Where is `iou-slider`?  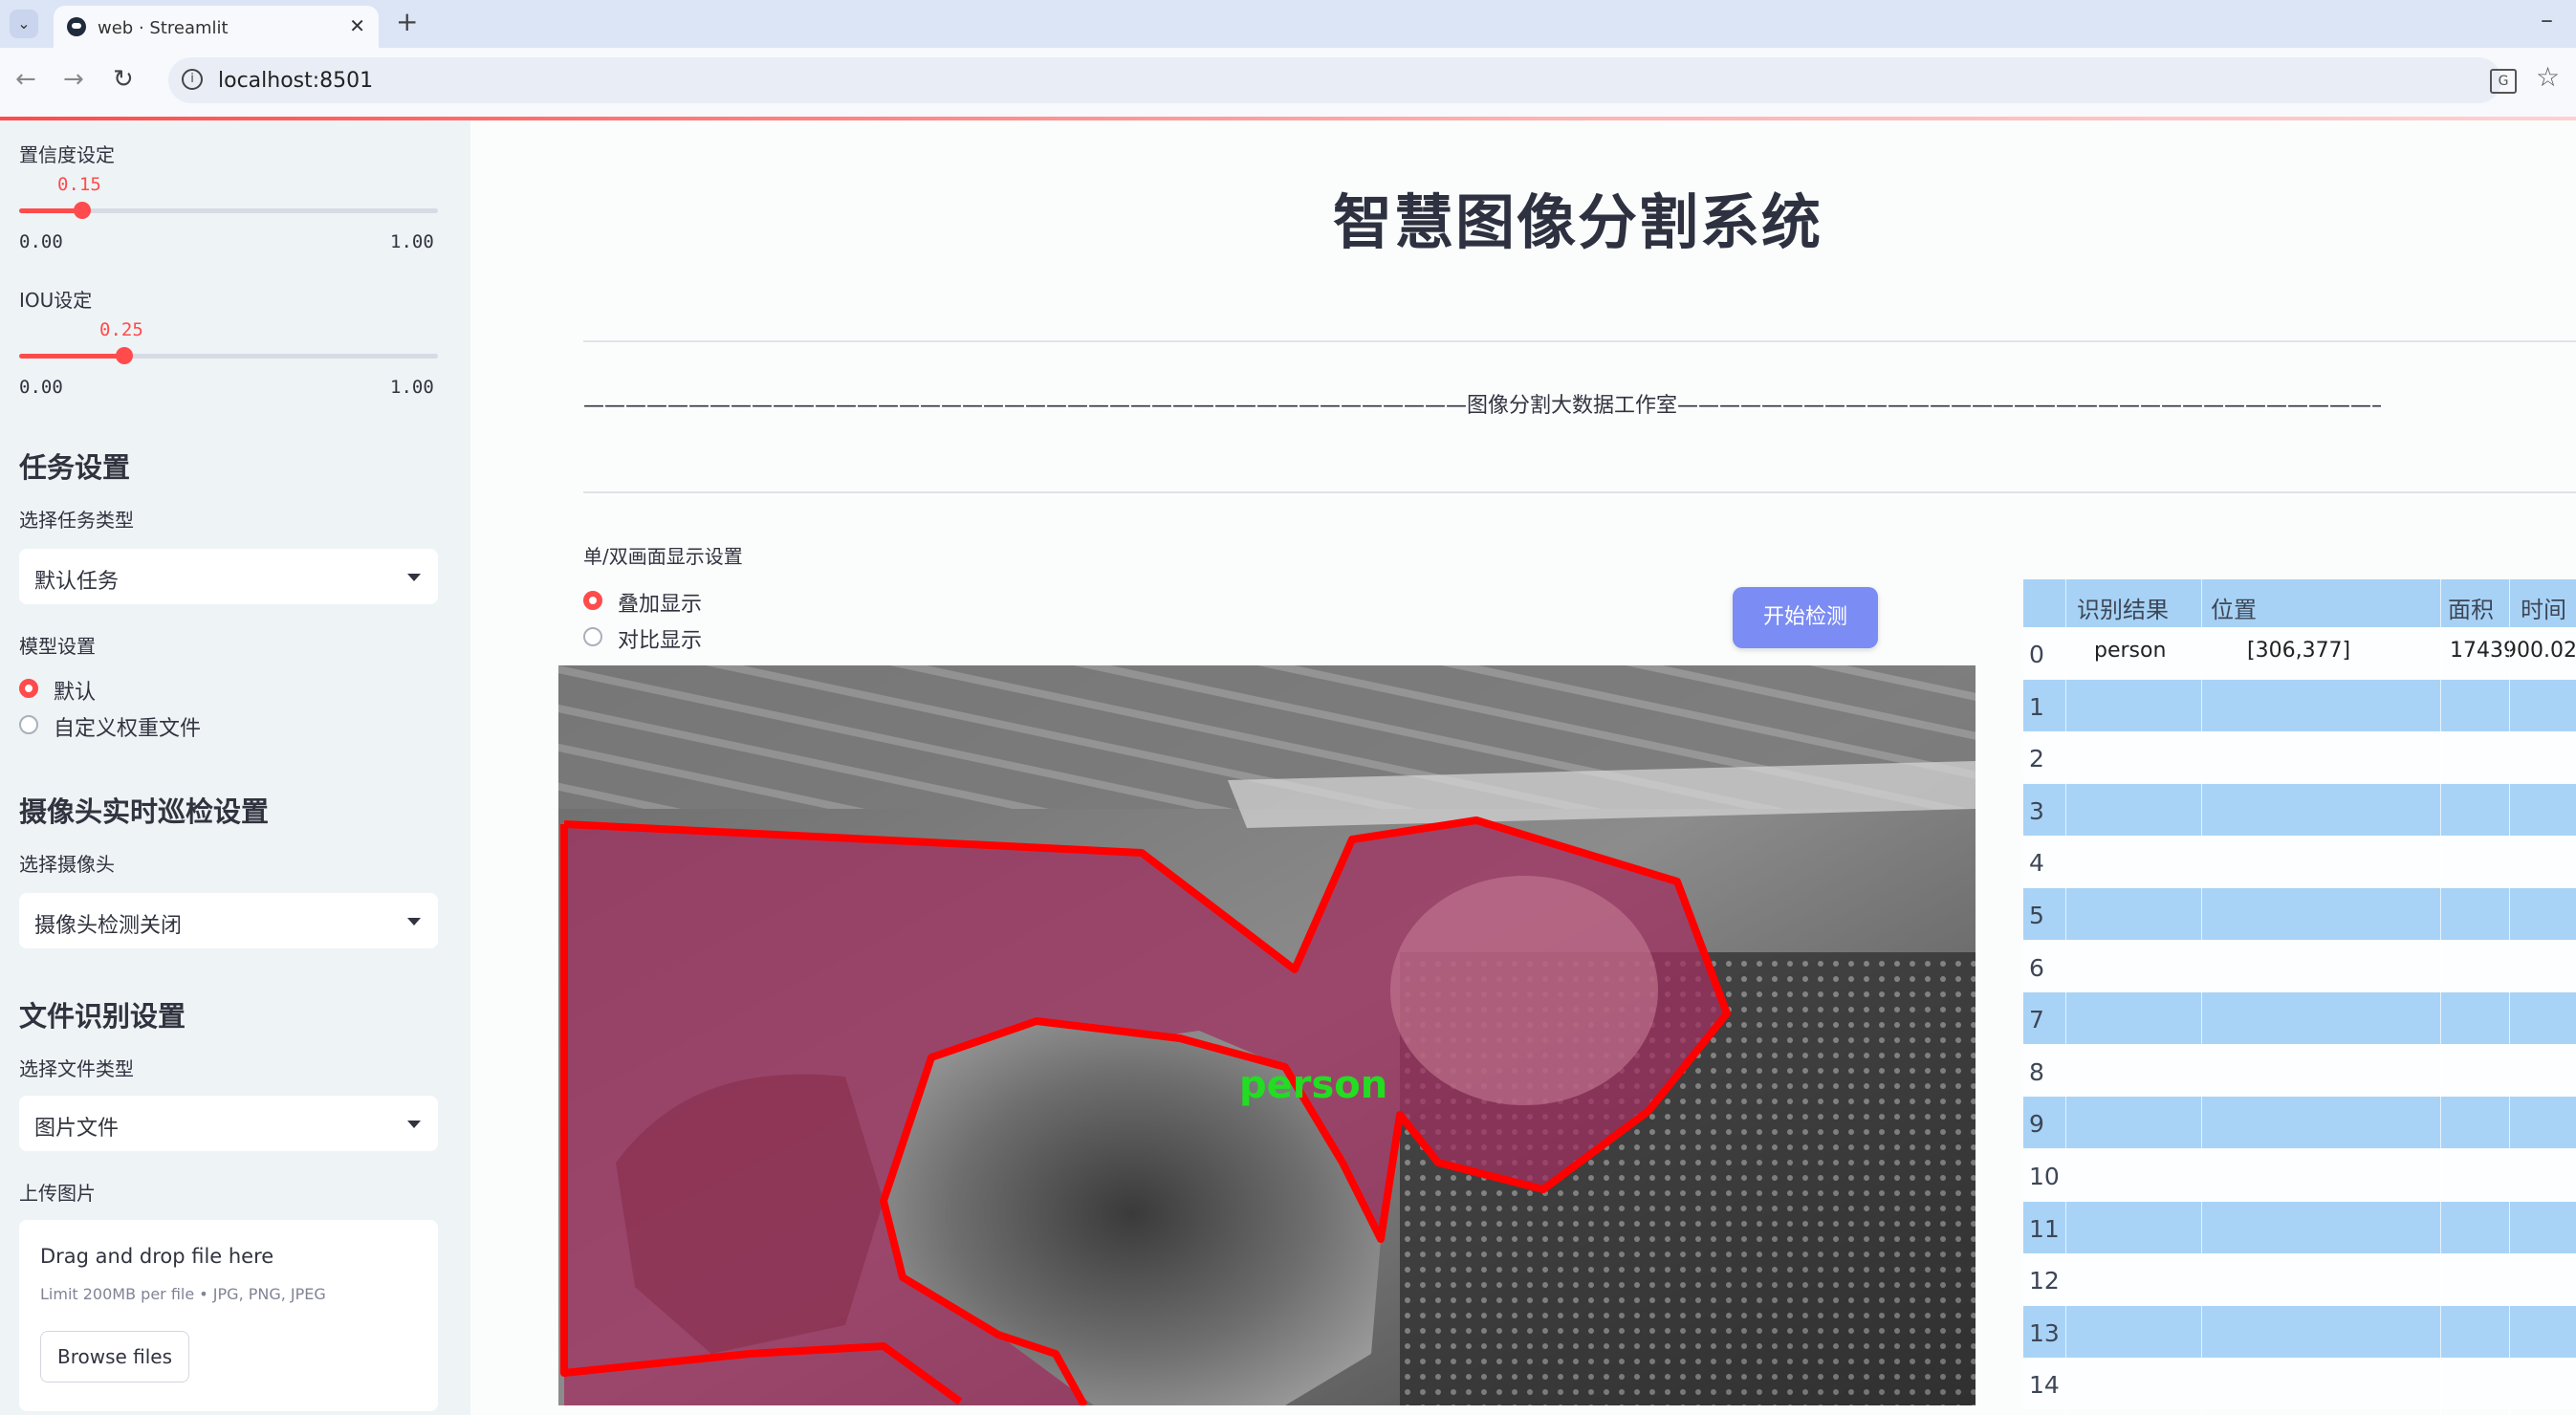 iou-slider is located at coordinates (228, 356).